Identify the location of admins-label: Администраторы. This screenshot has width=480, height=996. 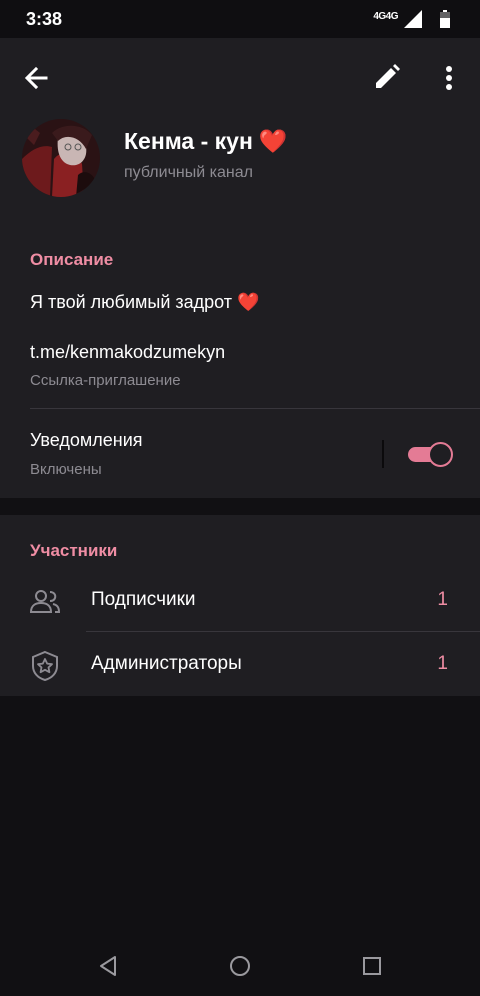
(166, 664).